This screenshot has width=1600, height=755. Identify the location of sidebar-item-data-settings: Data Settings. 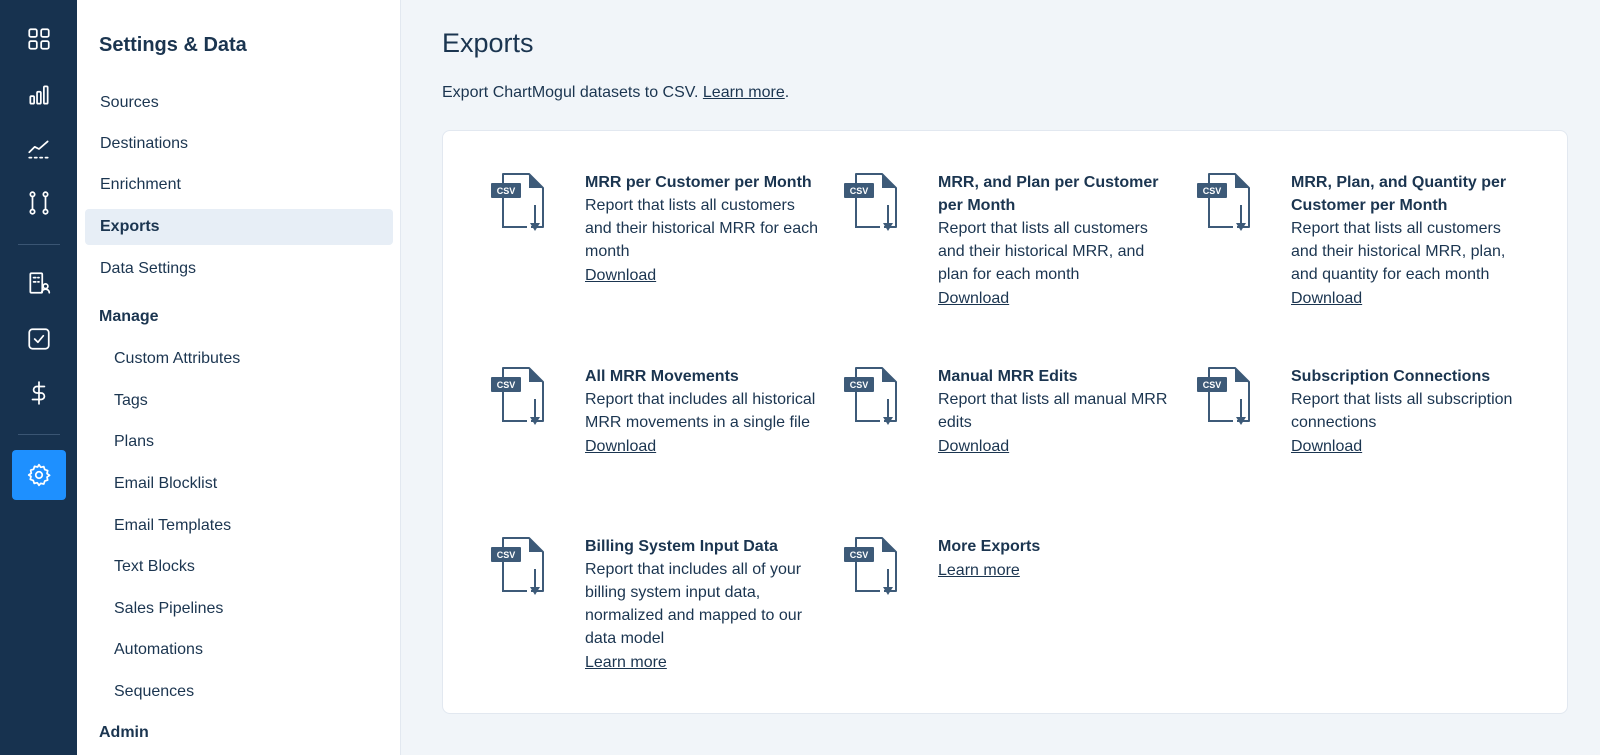
(239, 269).